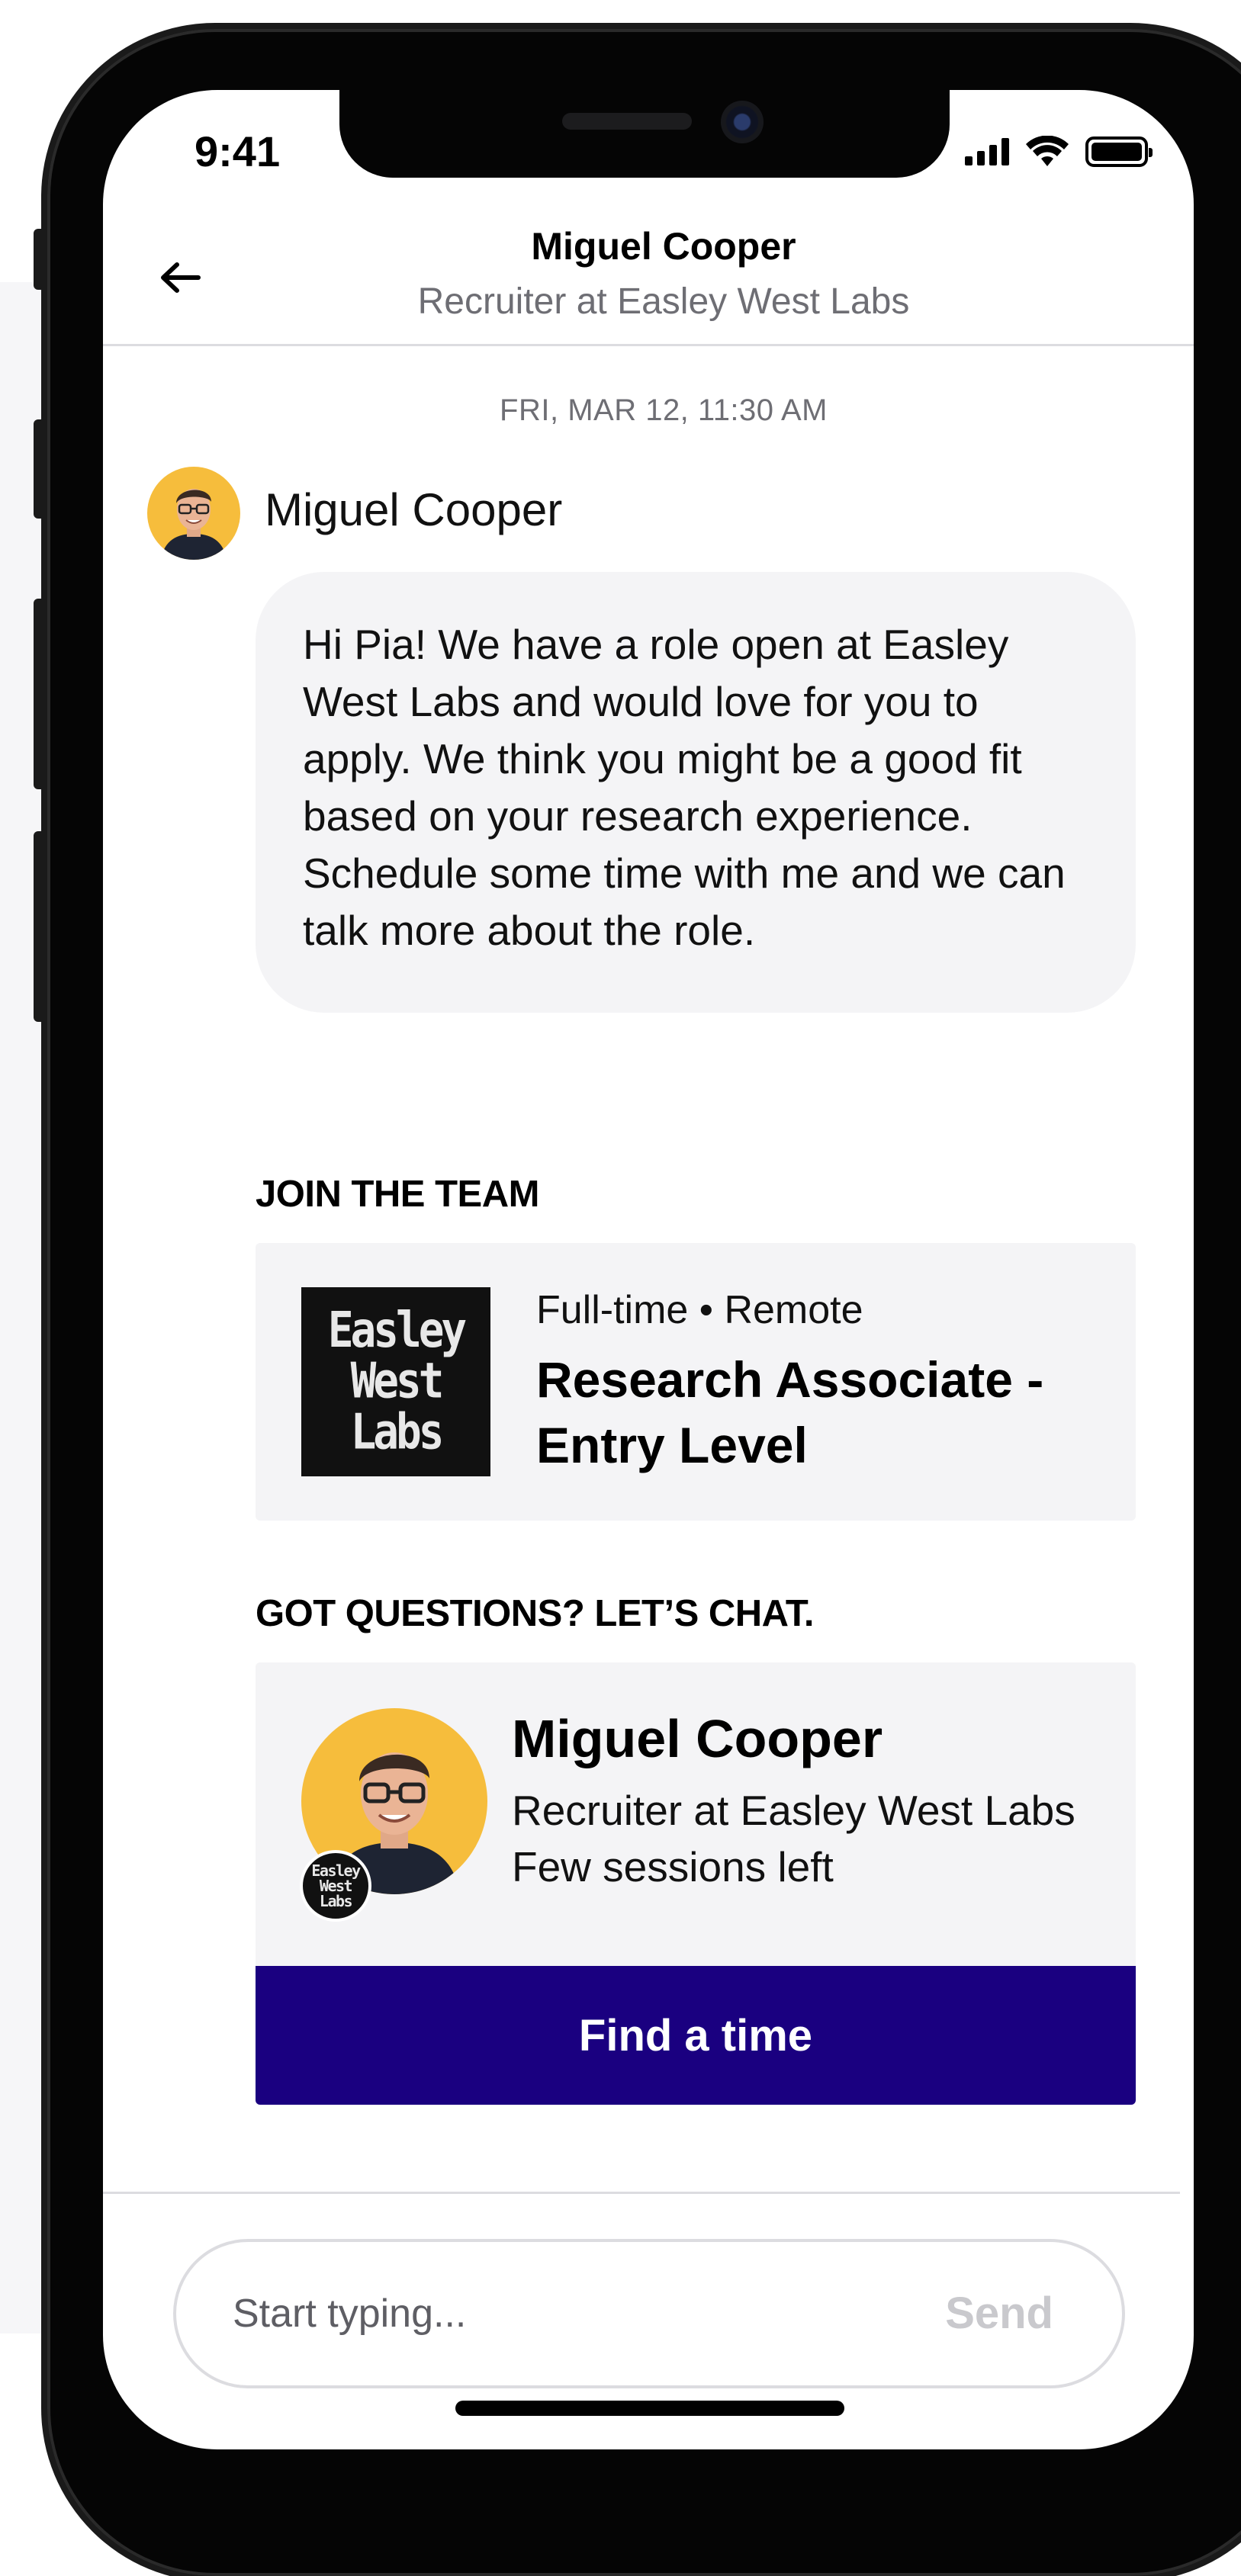  What do you see at coordinates (335, 1886) in the screenshot?
I see `company-badge-icon: Easley West Labs` at bounding box center [335, 1886].